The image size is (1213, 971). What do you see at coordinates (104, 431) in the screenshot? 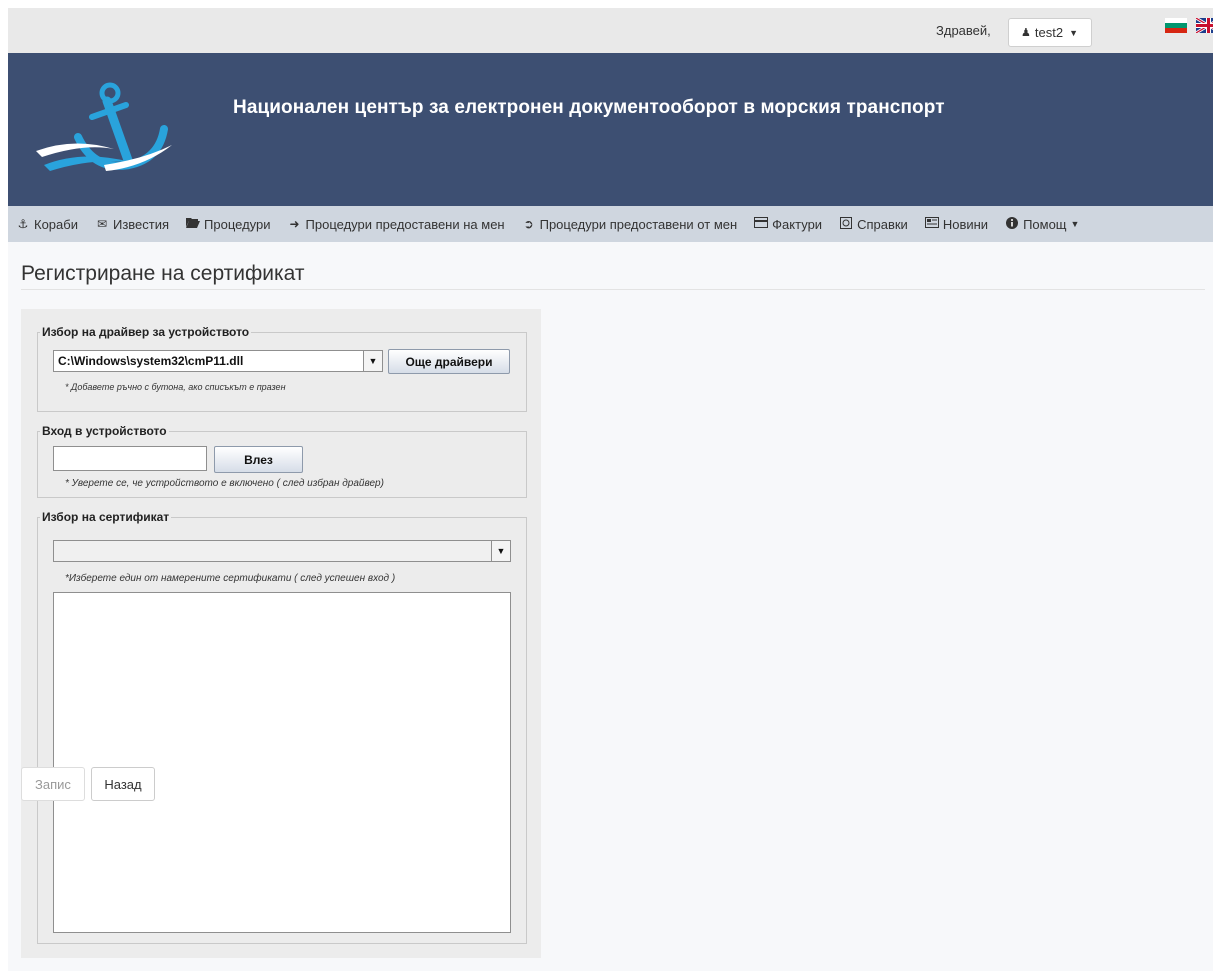
I see `login-legend: Вход в устройството` at bounding box center [104, 431].